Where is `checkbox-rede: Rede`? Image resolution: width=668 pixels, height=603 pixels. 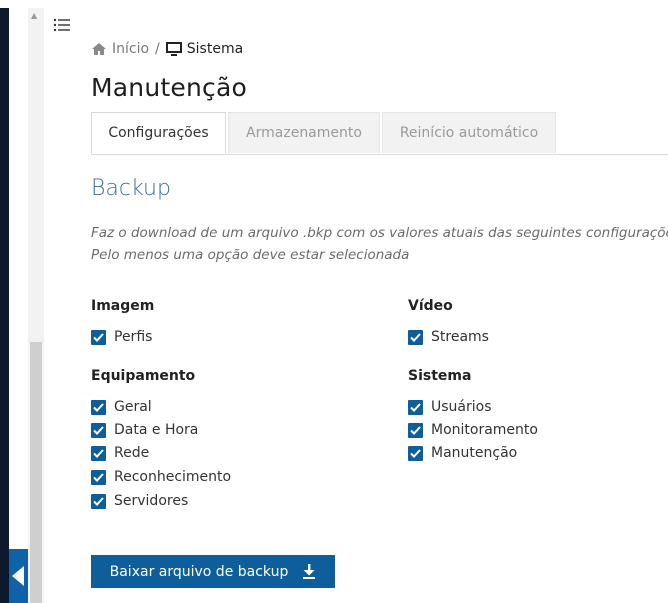
checkbox-rede: Rede is located at coordinates (120, 453).